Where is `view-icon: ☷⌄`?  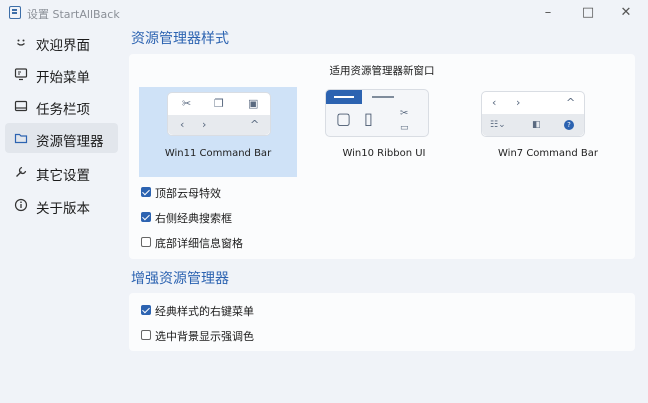 view-icon: ☷⌄ is located at coordinates (498, 125).